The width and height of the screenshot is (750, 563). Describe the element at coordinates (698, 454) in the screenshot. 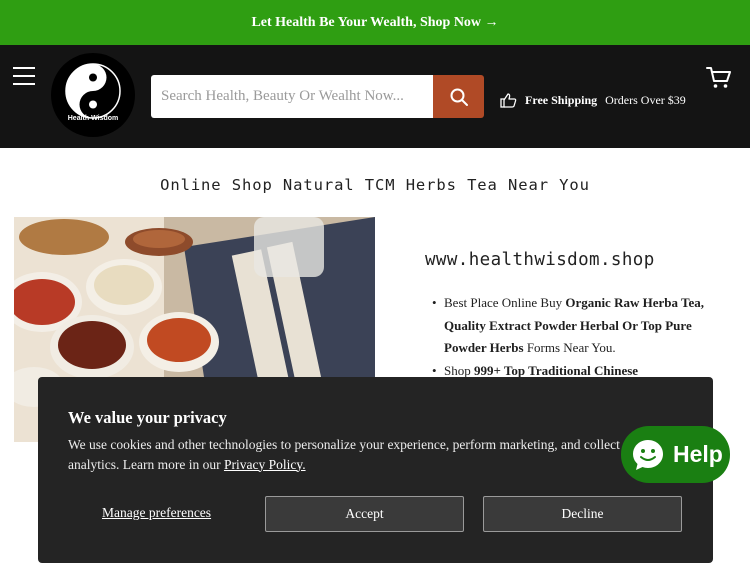

I see `help-label: Help` at that location.